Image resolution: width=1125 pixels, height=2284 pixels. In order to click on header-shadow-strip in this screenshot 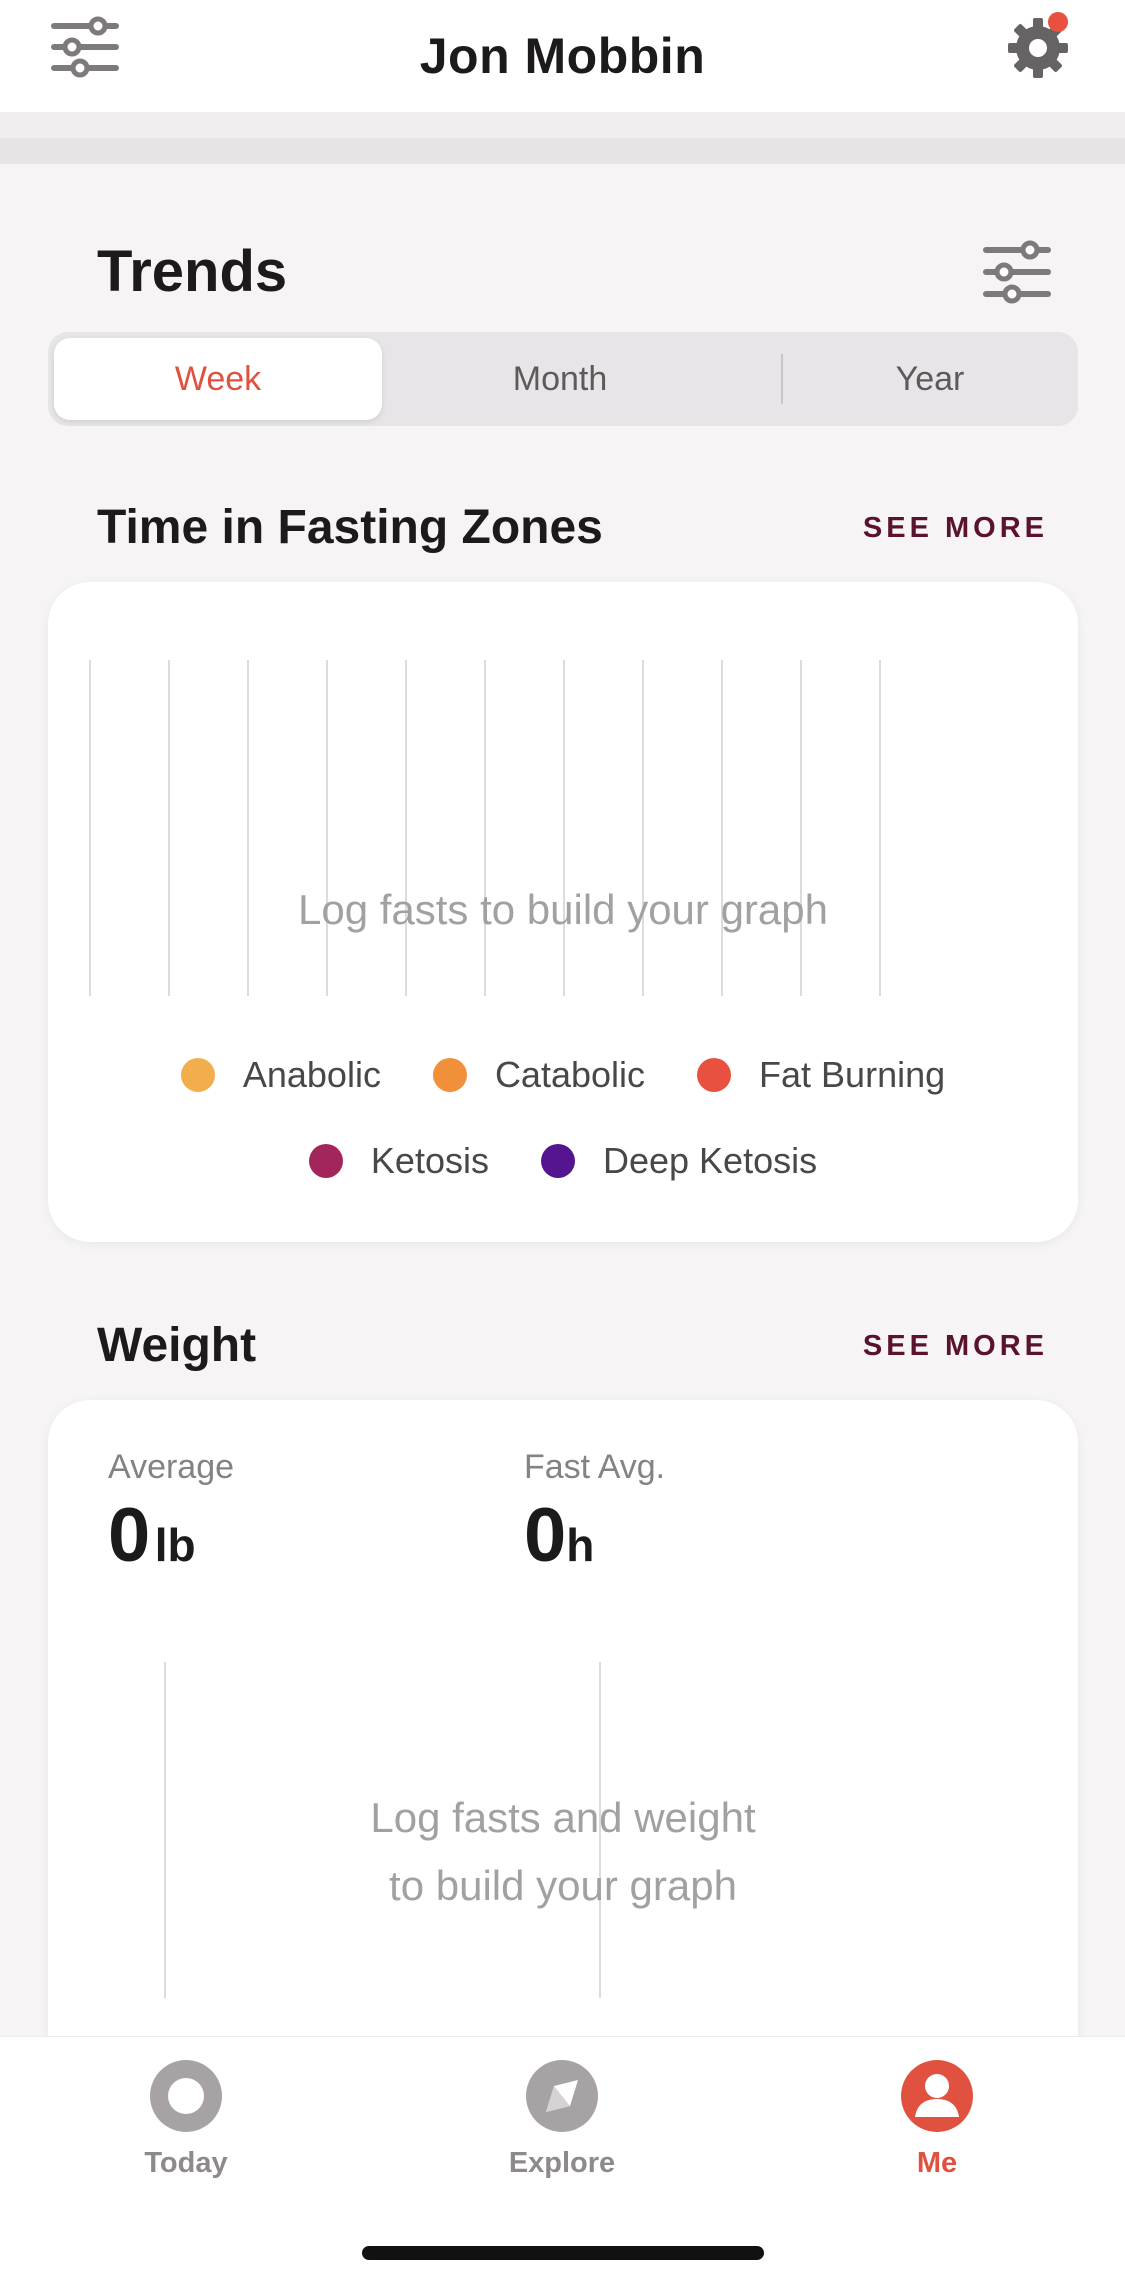, I will do `click(562, 151)`.